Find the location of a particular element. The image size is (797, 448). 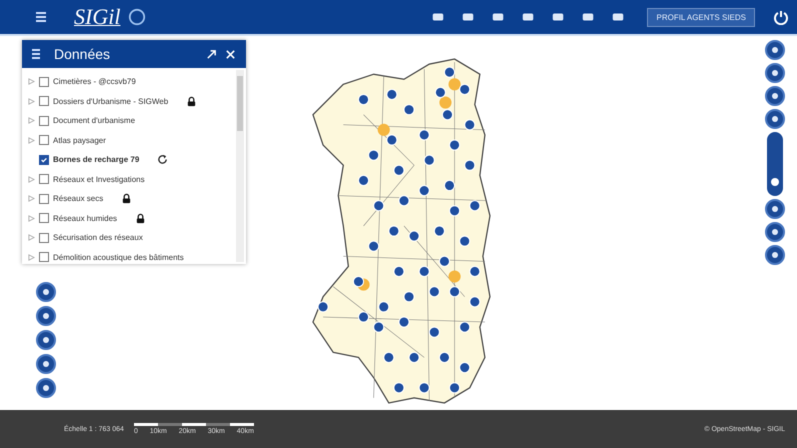

pin-icon is located at coordinates (211, 54).